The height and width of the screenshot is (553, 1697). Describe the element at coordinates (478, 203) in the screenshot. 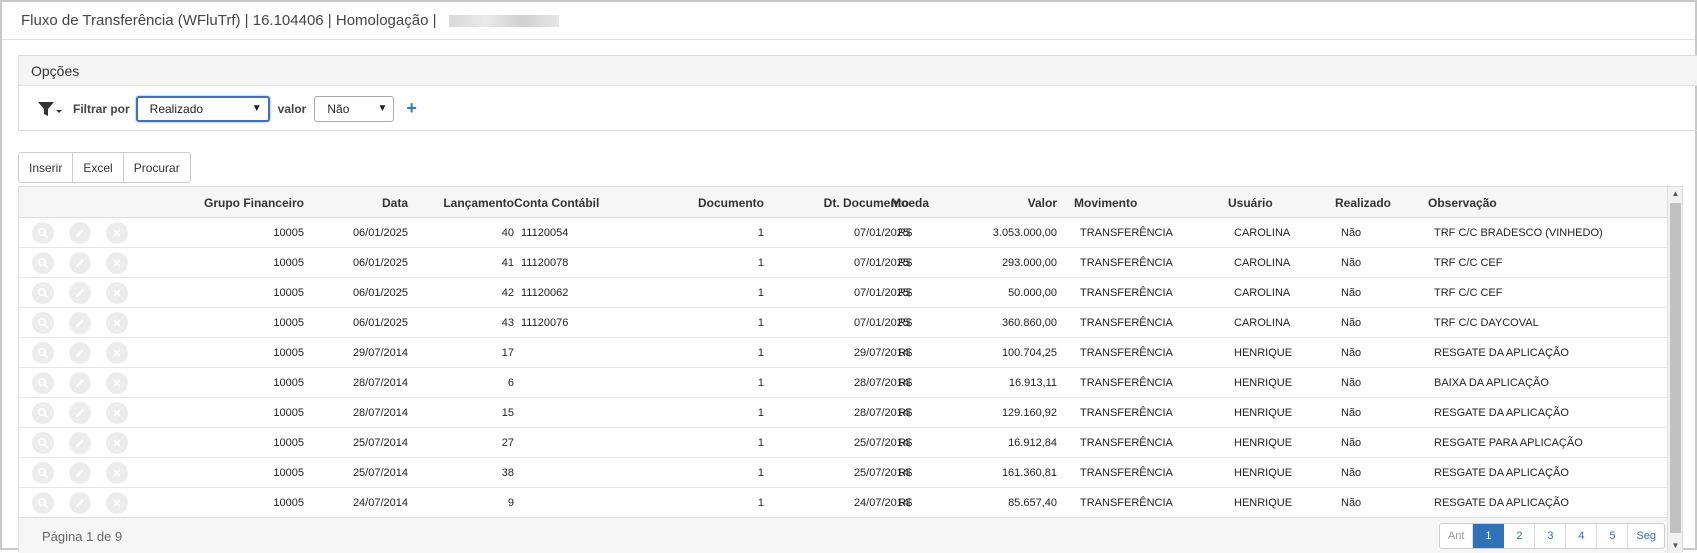

I see `col-lancamento: Lançamento` at that location.